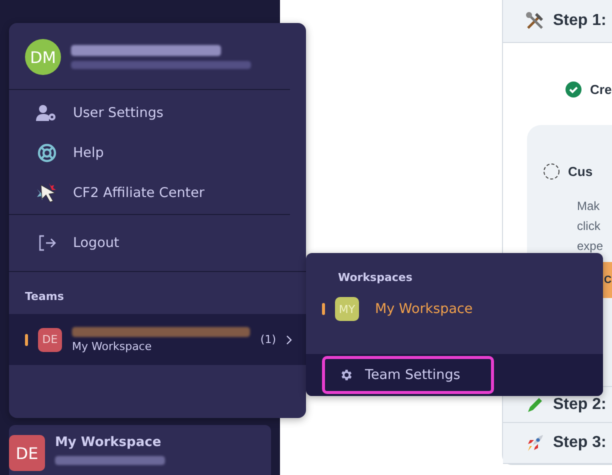 The image size is (612, 475). I want to click on task-title: Cus, so click(580, 171).